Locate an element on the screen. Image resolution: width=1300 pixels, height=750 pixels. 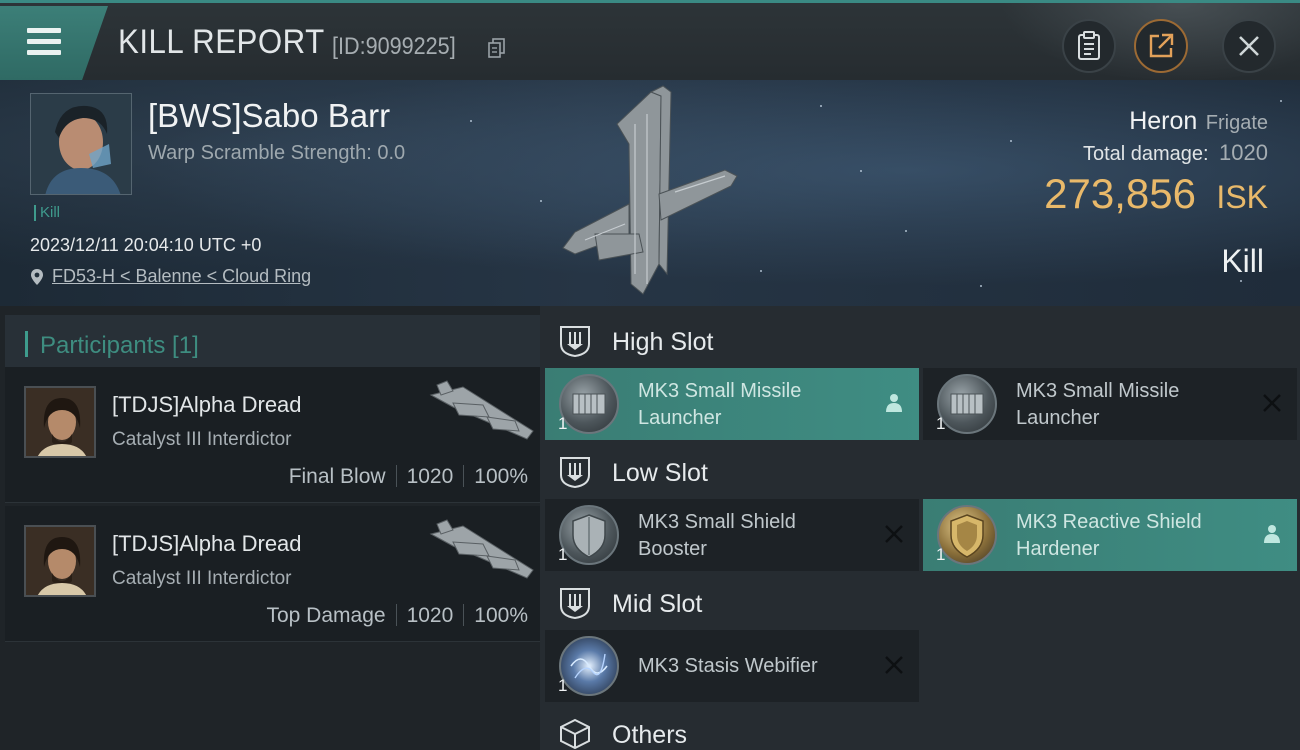
low-slot-icon is located at coordinates (575, 473).